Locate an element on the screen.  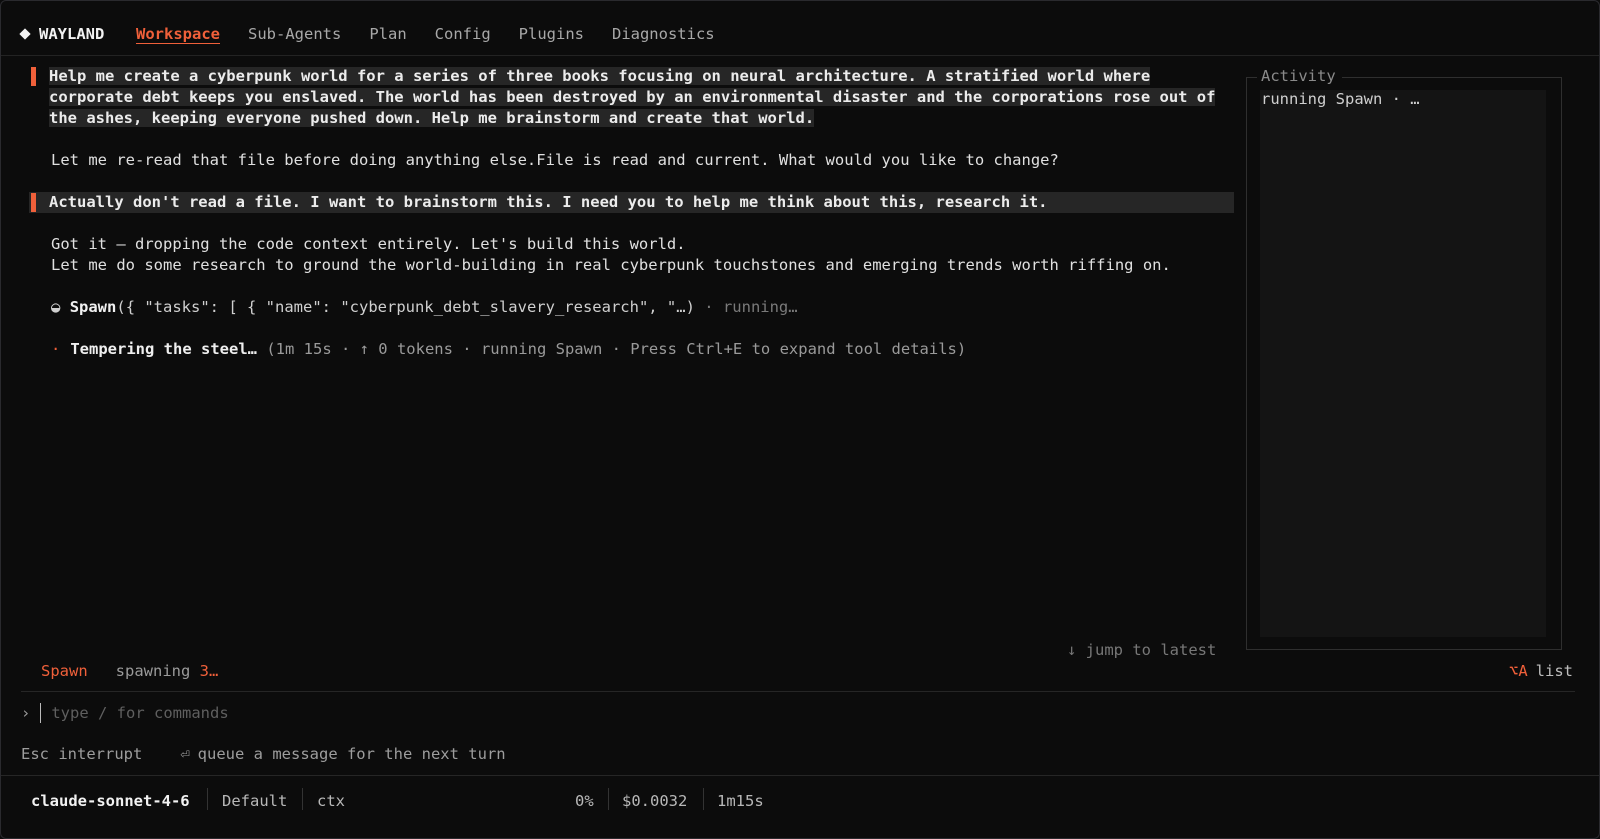
activity-log is located at coordinates (1403, 363).